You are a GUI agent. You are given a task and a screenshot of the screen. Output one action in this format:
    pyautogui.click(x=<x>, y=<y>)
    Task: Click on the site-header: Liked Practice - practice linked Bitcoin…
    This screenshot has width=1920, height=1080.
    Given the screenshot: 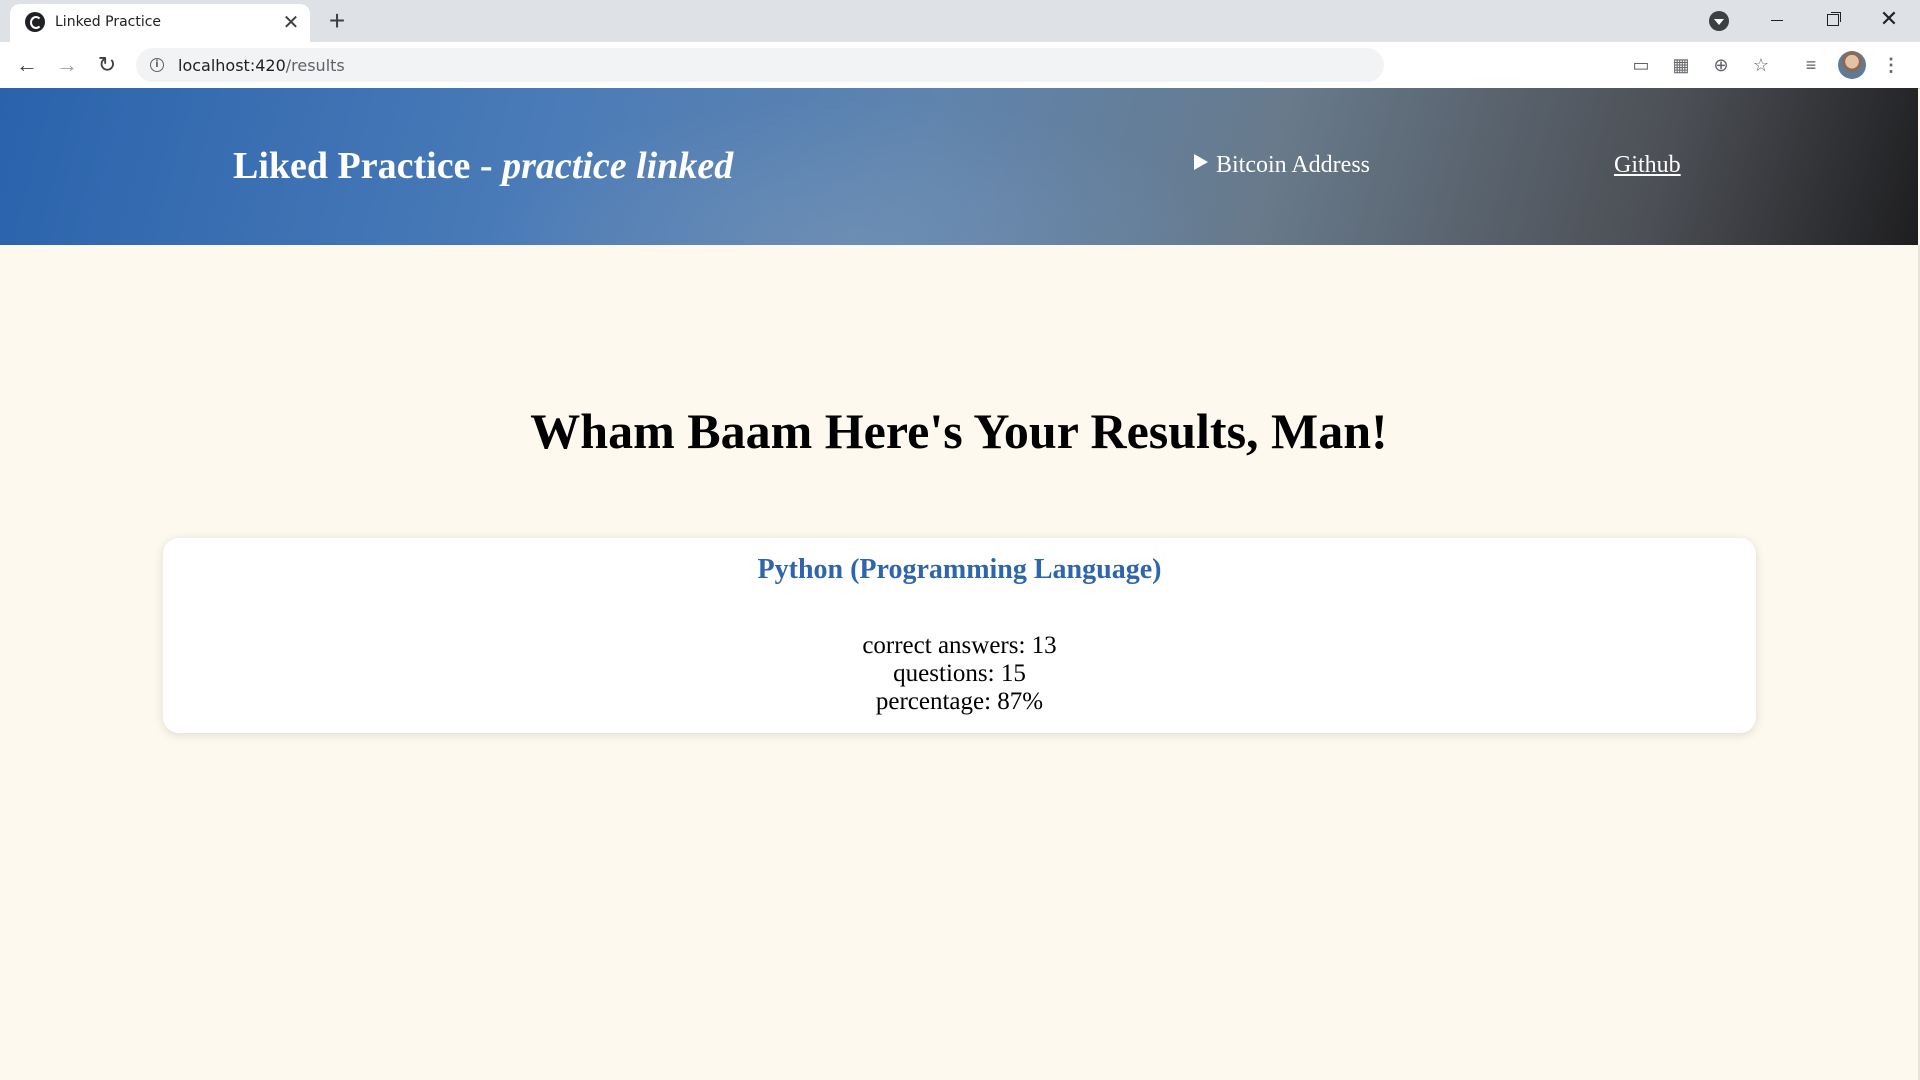 What is the action you would take?
    pyautogui.click(x=959, y=166)
    